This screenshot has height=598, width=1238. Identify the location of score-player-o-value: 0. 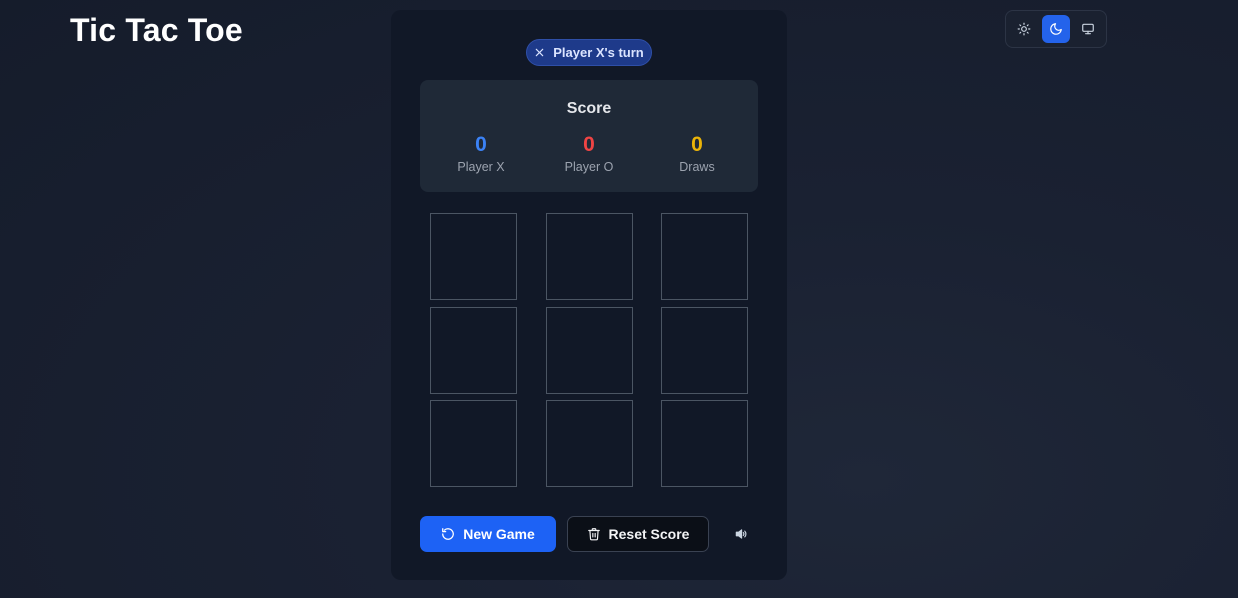
(589, 144).